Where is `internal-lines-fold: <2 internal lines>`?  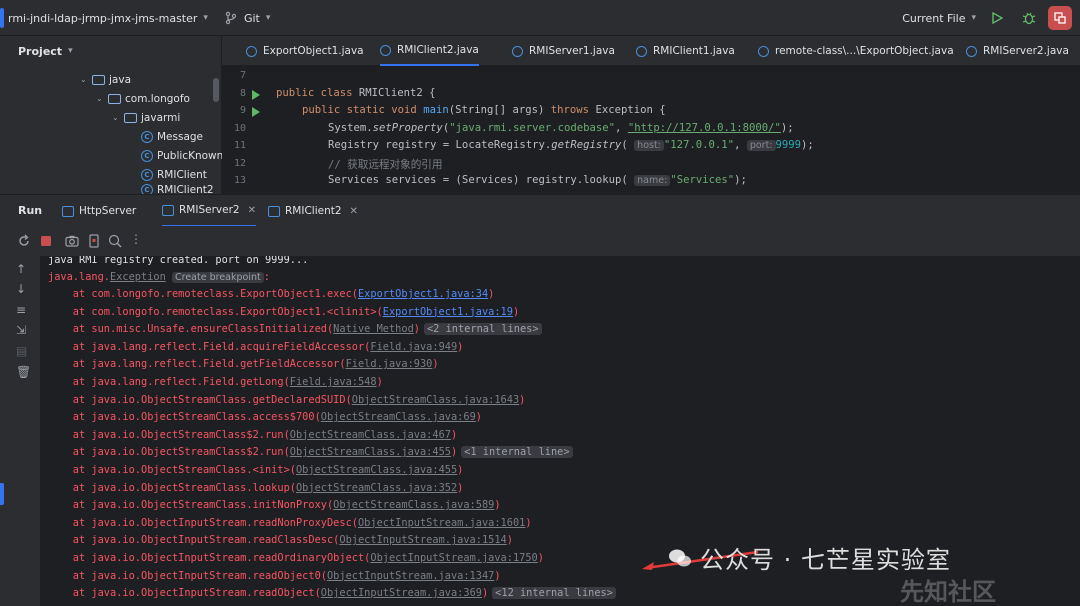
internal-lines-fold: <2 internal lines> is located at coordinates (482, 329).